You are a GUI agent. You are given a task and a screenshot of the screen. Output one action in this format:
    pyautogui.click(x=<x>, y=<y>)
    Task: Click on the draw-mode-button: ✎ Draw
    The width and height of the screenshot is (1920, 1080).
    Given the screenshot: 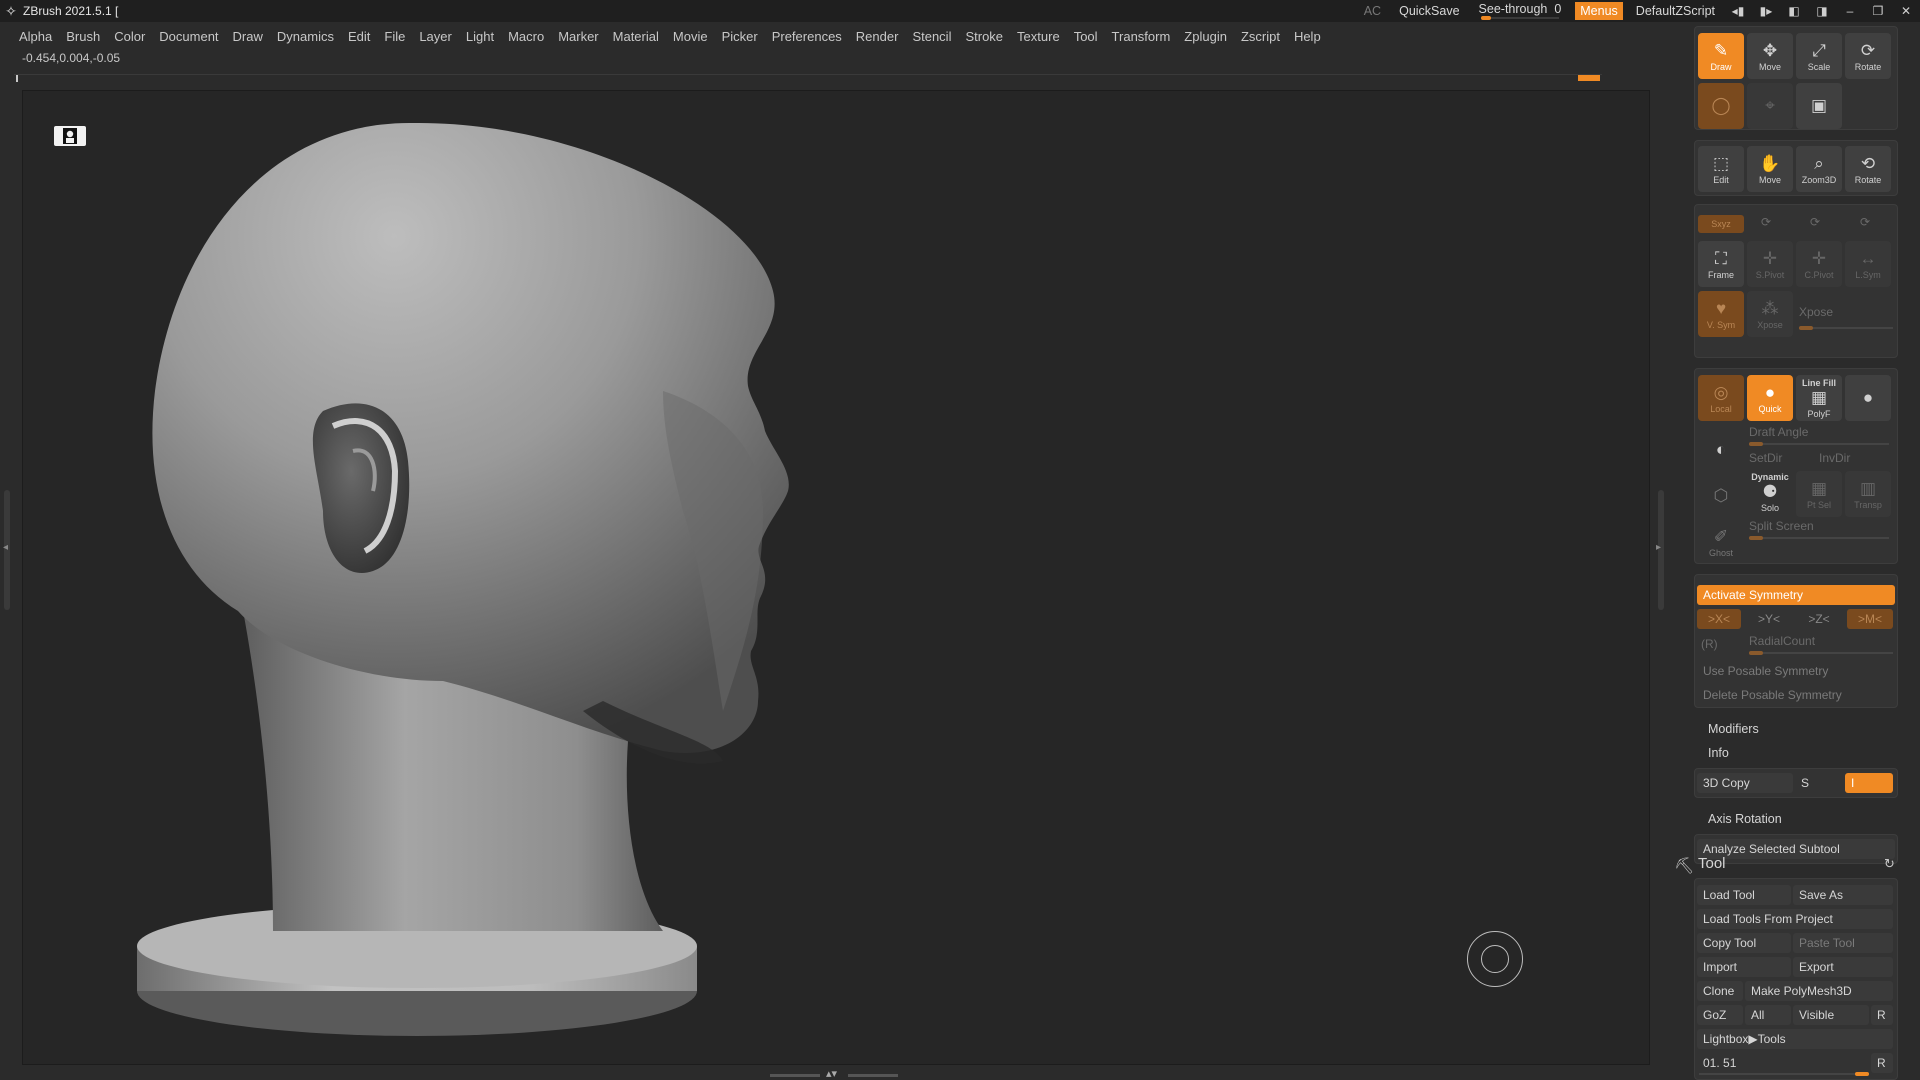 What is the action you would take?
    pyautogui.click(x=1721, y=56)
    